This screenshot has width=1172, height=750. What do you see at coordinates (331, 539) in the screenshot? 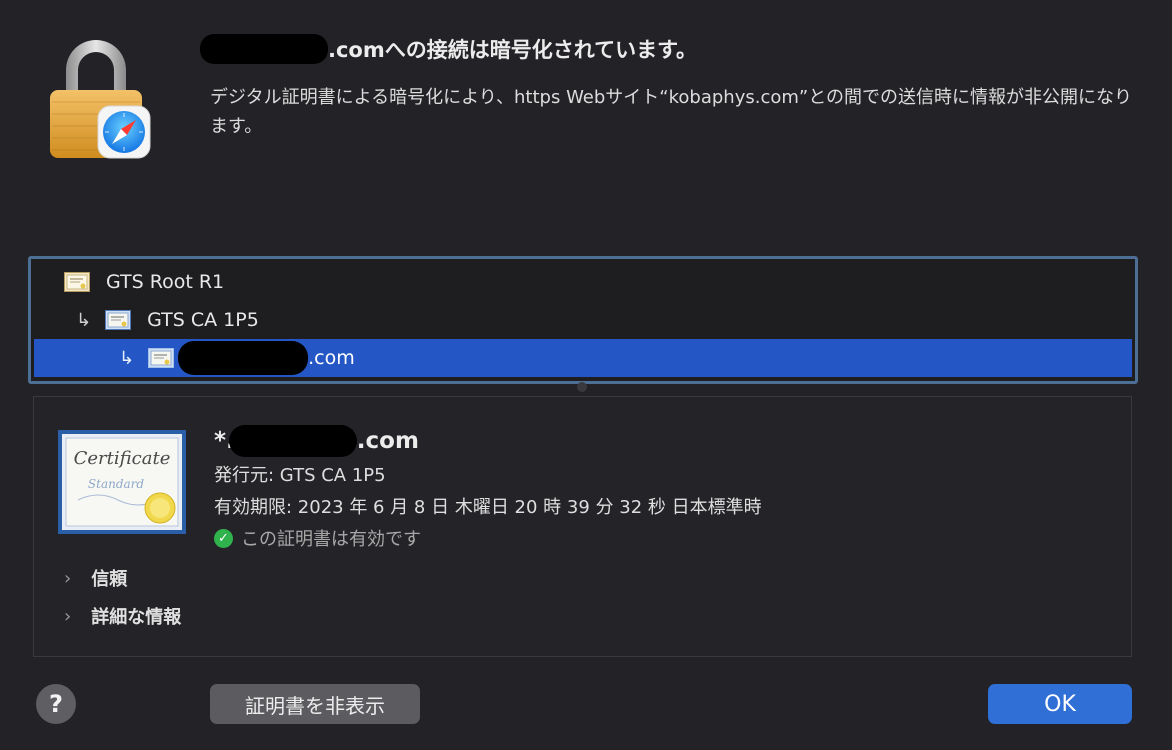
I see `certificate-status-text: この証明書は有効です` at bounding box center [331, 539].